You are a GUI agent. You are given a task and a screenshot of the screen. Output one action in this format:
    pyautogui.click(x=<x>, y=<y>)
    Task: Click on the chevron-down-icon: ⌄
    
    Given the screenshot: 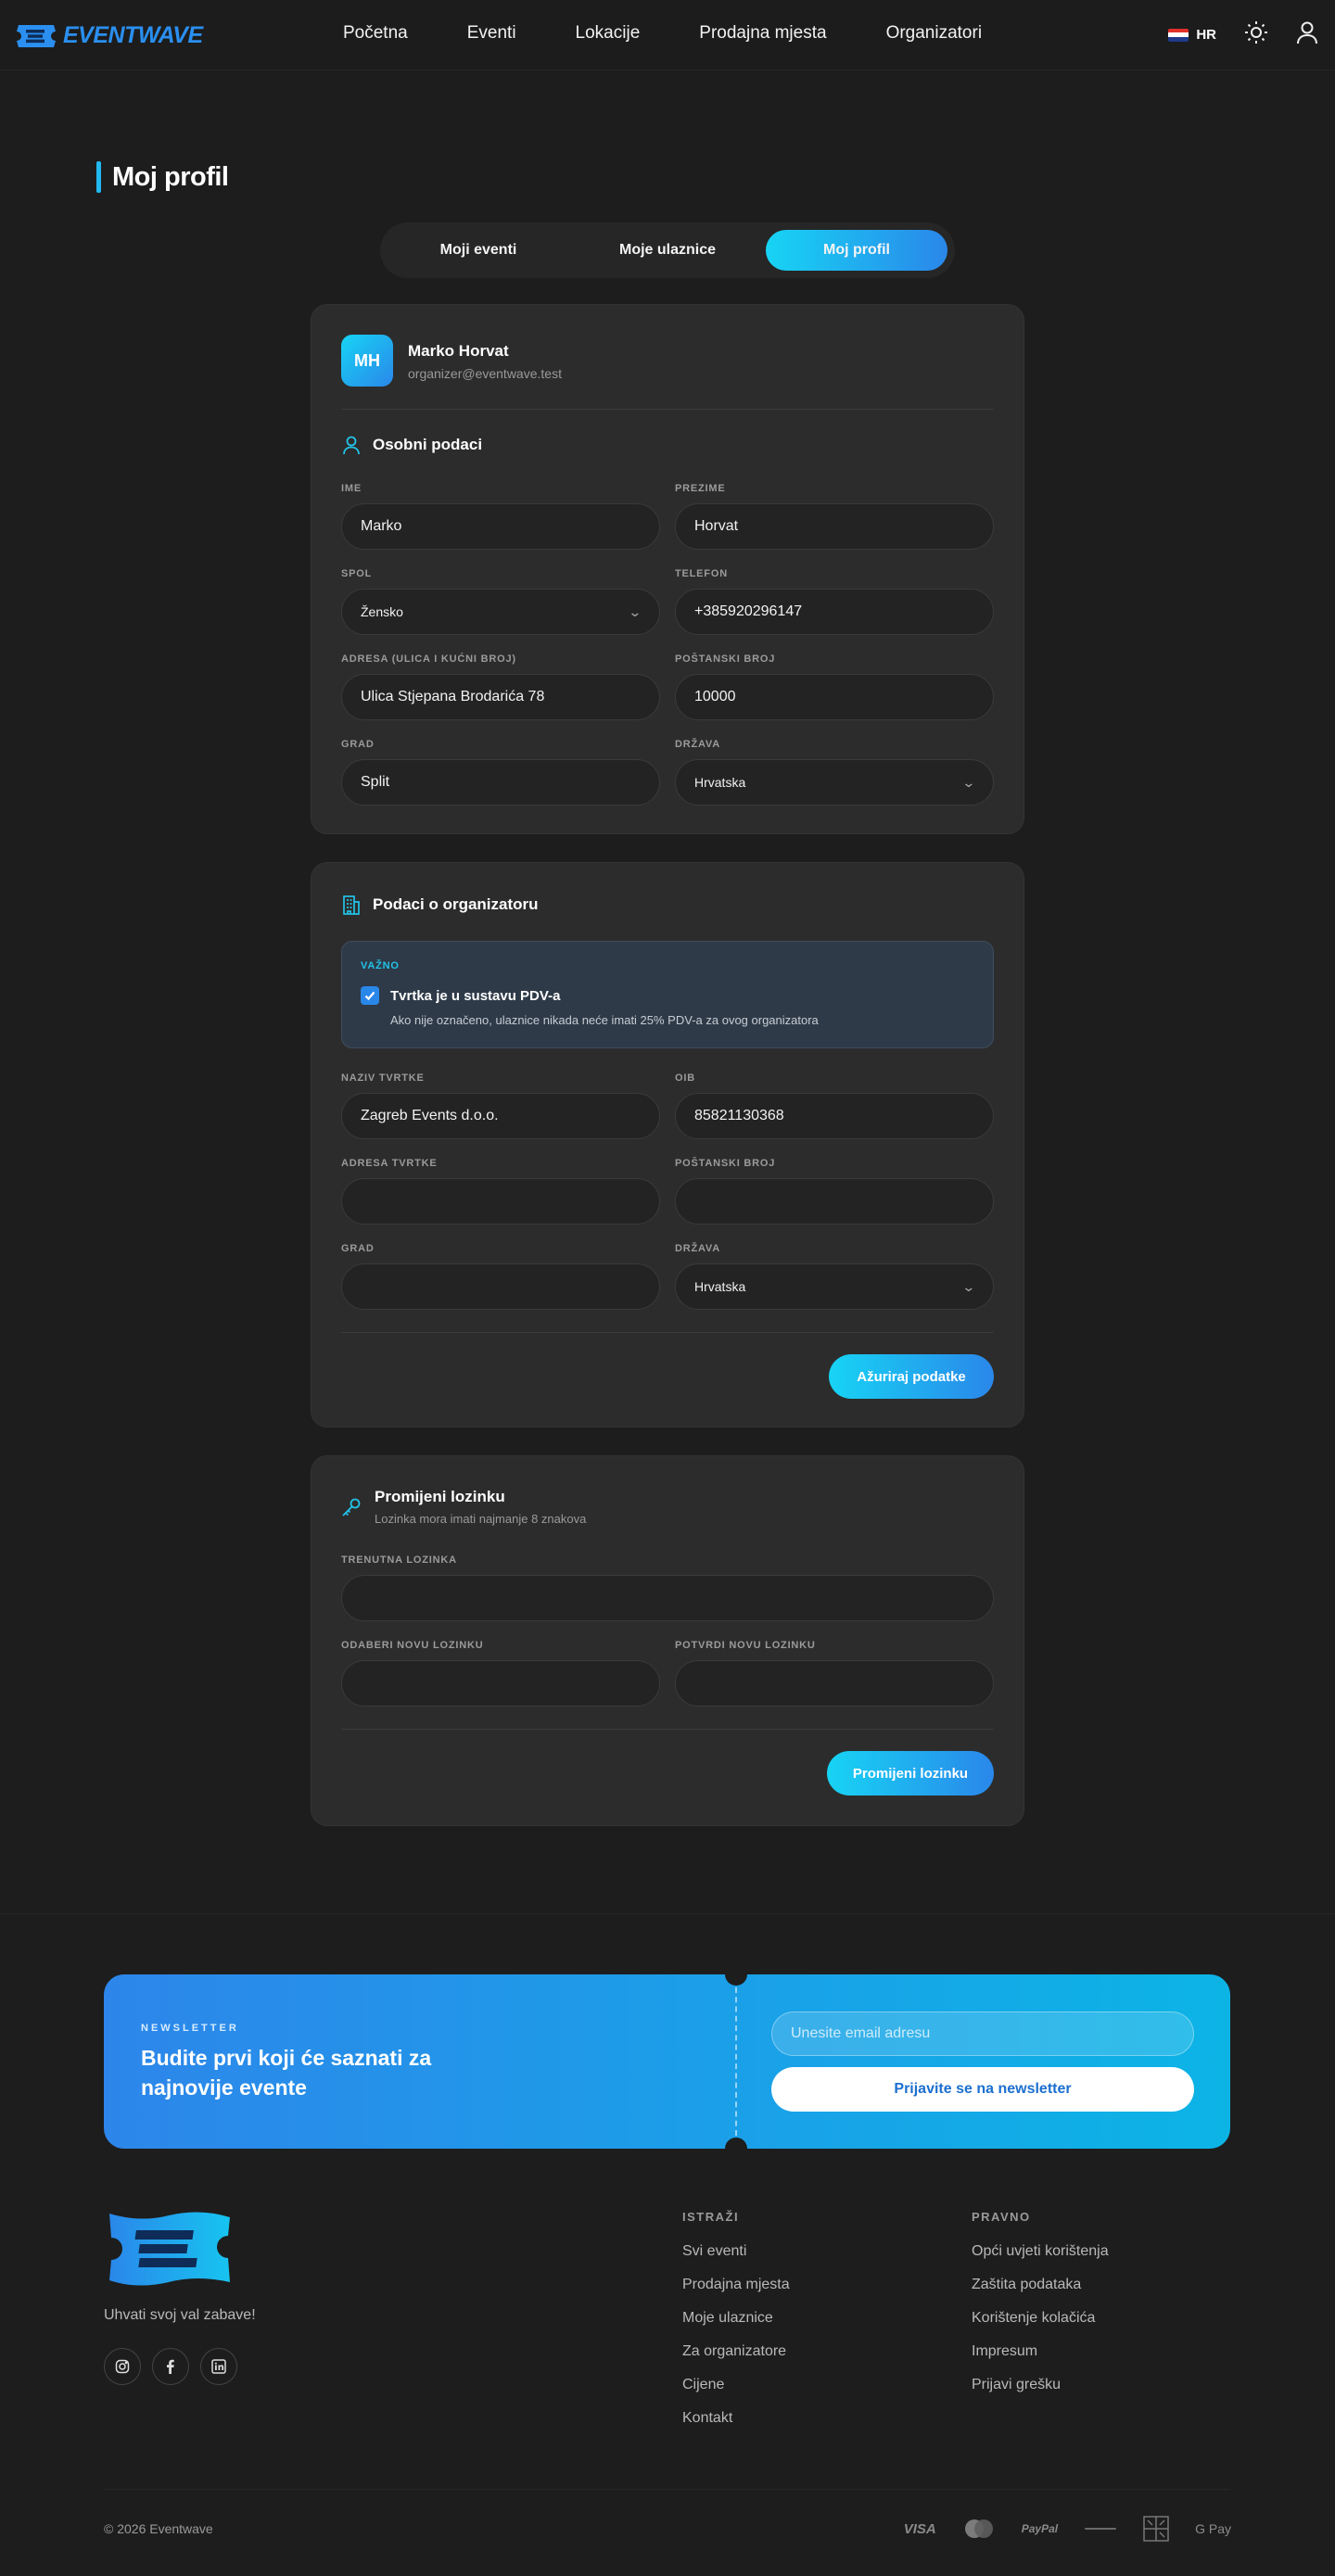 What is the action you would take?
    pyautogui.click(x=968, y=1286)
    